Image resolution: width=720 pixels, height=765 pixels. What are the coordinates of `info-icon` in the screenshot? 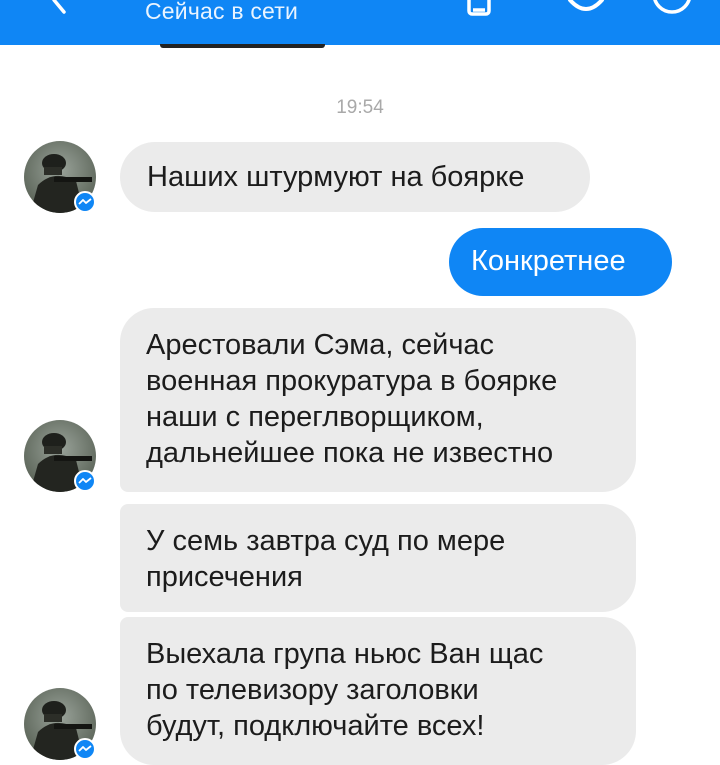 It's located at (672, 9).